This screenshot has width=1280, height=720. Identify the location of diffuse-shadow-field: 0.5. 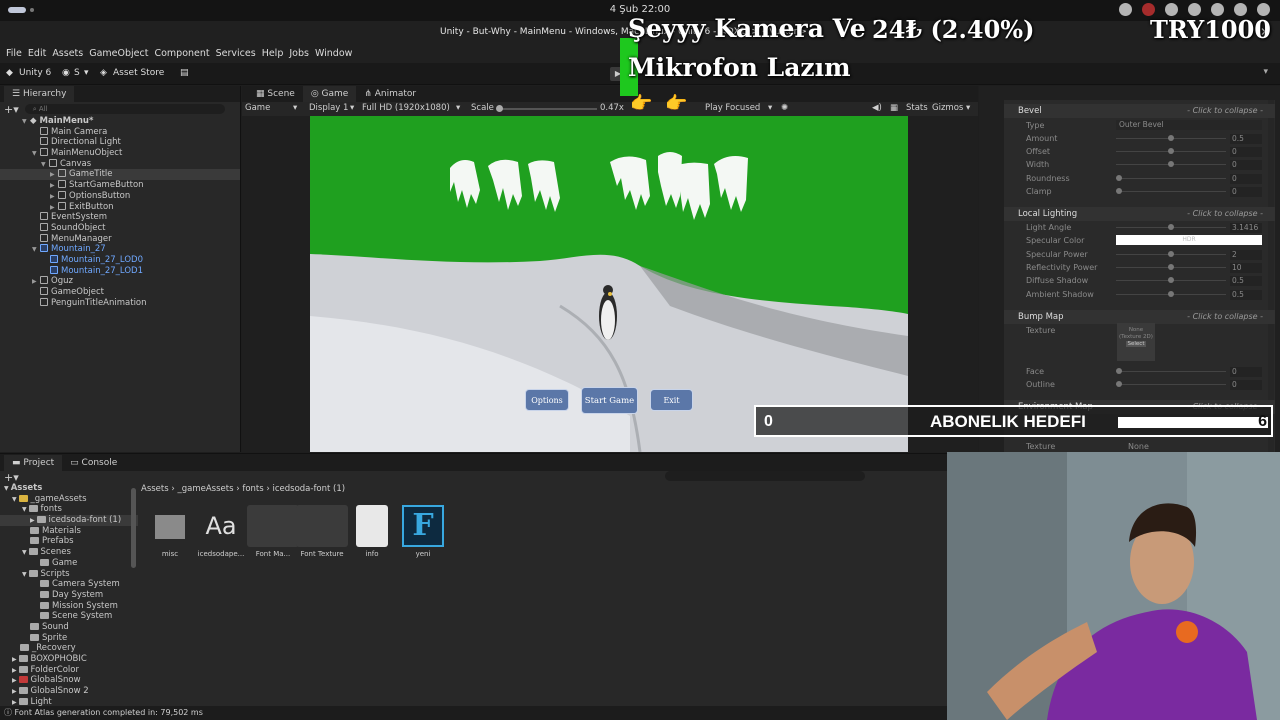
(1246, 281).